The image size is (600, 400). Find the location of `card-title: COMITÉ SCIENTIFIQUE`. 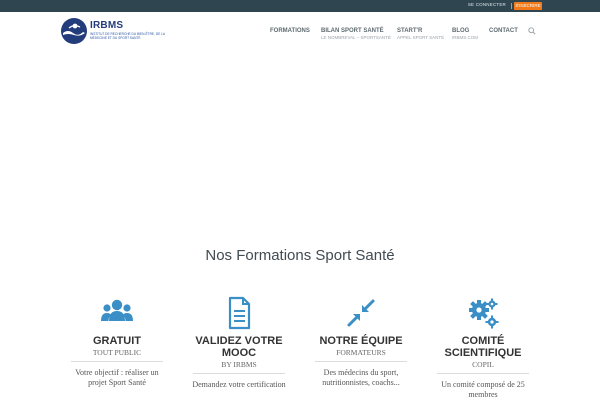

card-title: COMITÉ SCIENTIFIQUE is located at coordinates (483, 347).